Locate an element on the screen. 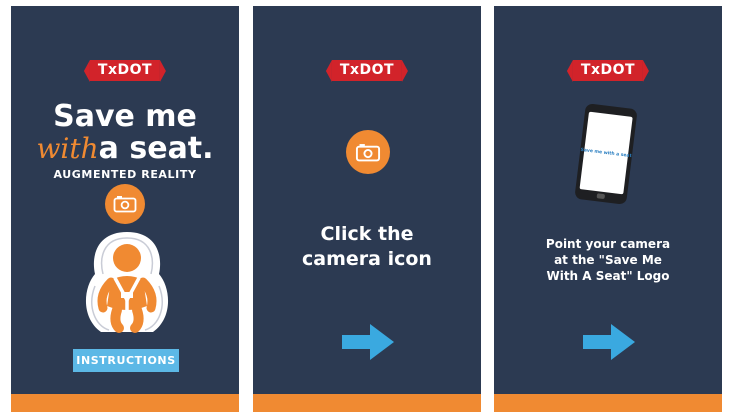  phone-screen: Save me with a seat is located at coordinates (606, 153).